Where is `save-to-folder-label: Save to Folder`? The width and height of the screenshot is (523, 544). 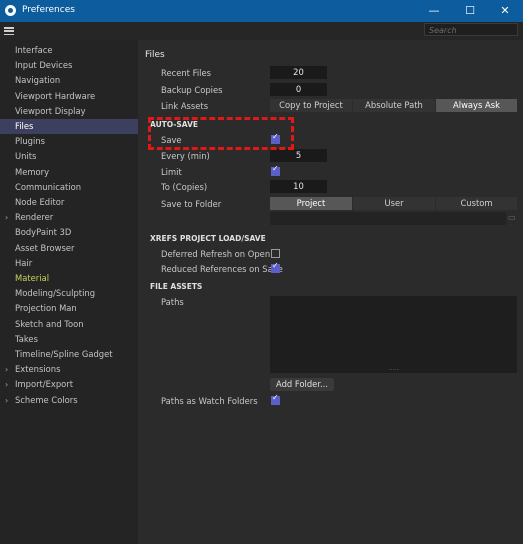 save-to-folder-label: Save to Folder is located at coordinates (191, 204).